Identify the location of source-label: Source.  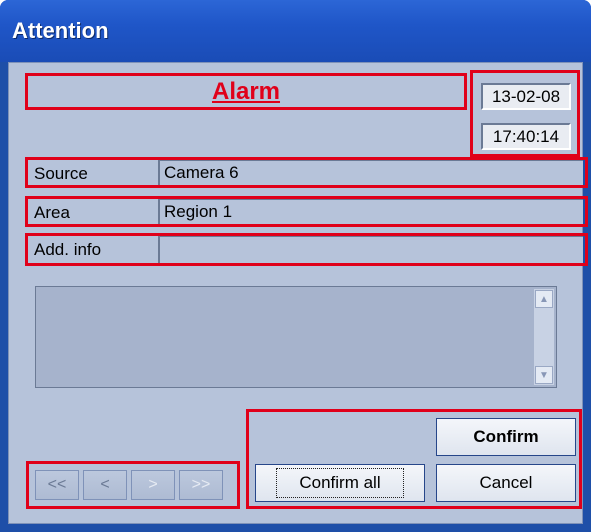
(61, 173).